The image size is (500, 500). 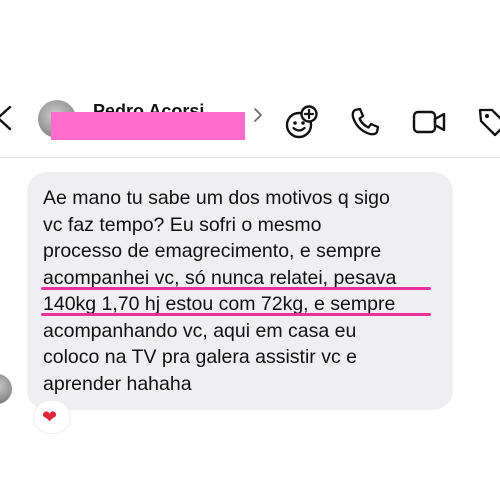 What do you see at coordinates (301, 123) in the screenshot?
I see `add-effects-icon` at bounding box center [301, 123].